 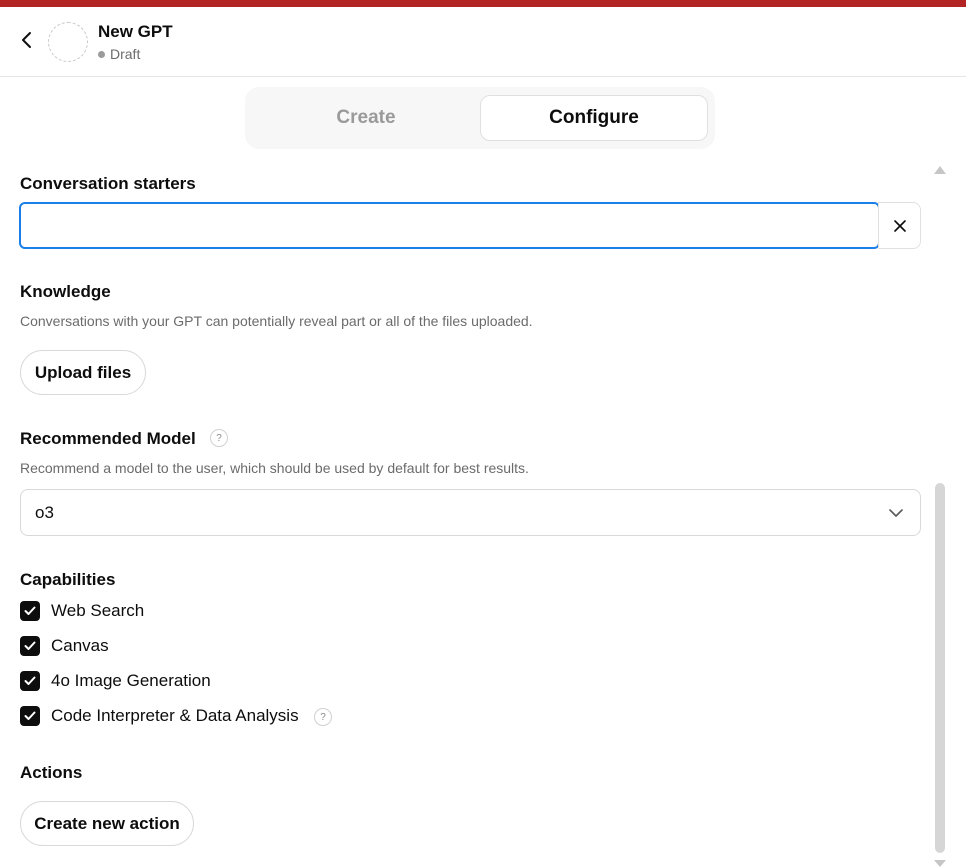 What do you see at coordinates (101, 54) in the screenshot?
I see `status-dot-icon` at bounding box center [101, 54].